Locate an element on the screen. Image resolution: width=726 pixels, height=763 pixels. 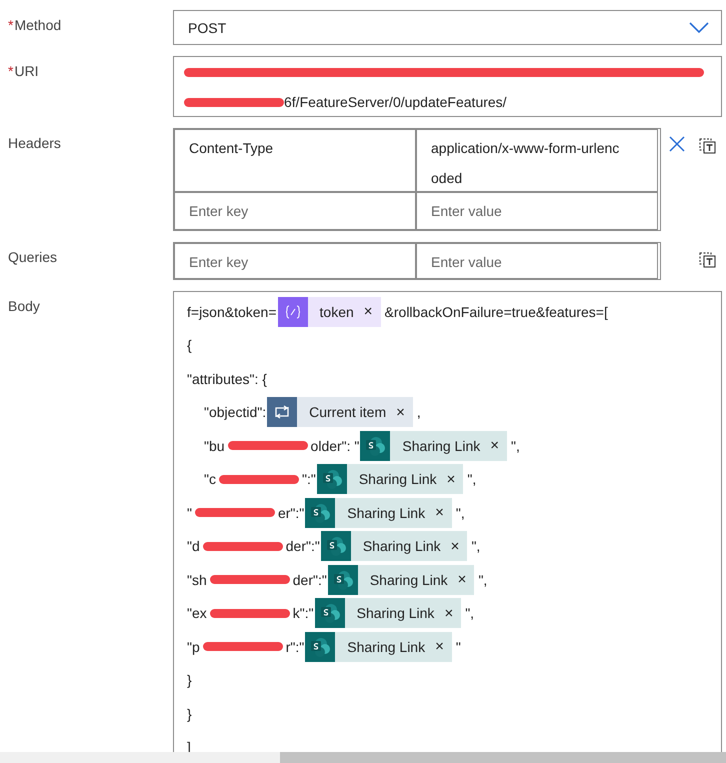
code-text: &rollbackOnFailure=true&features=[ is located at coordinates (496, 312).